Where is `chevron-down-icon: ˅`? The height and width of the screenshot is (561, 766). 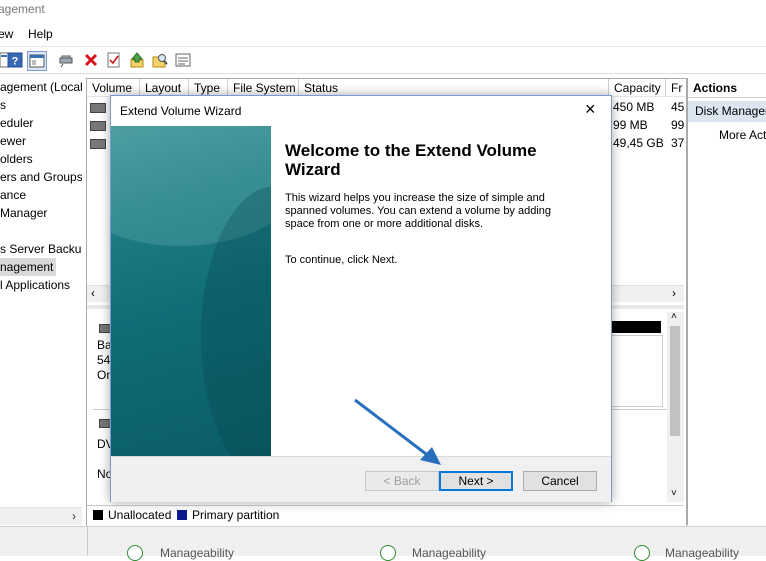
chevron-down-icon: ˅ is located at coordinates (674, 493).